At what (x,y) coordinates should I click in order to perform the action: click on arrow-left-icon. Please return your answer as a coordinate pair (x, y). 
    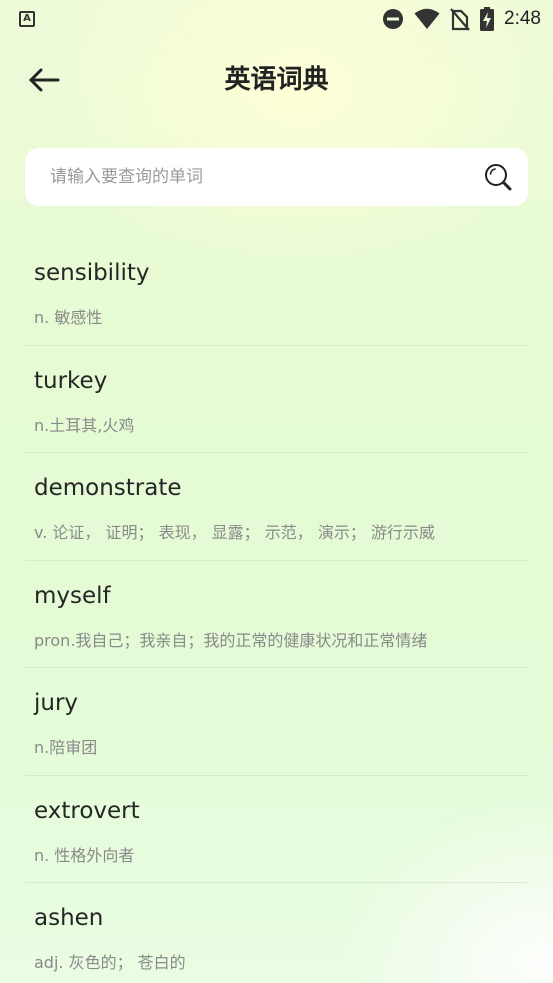
    Looking at the image, I should click on (44, 80).